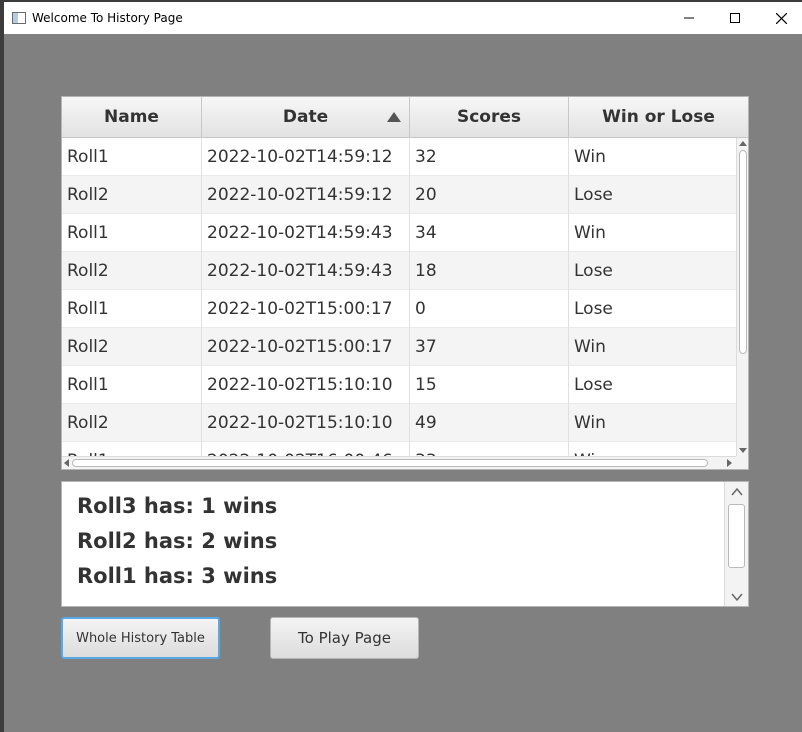 This screenshot has width=802, height=732. I want to click on maximize-button, so click(735, 18).